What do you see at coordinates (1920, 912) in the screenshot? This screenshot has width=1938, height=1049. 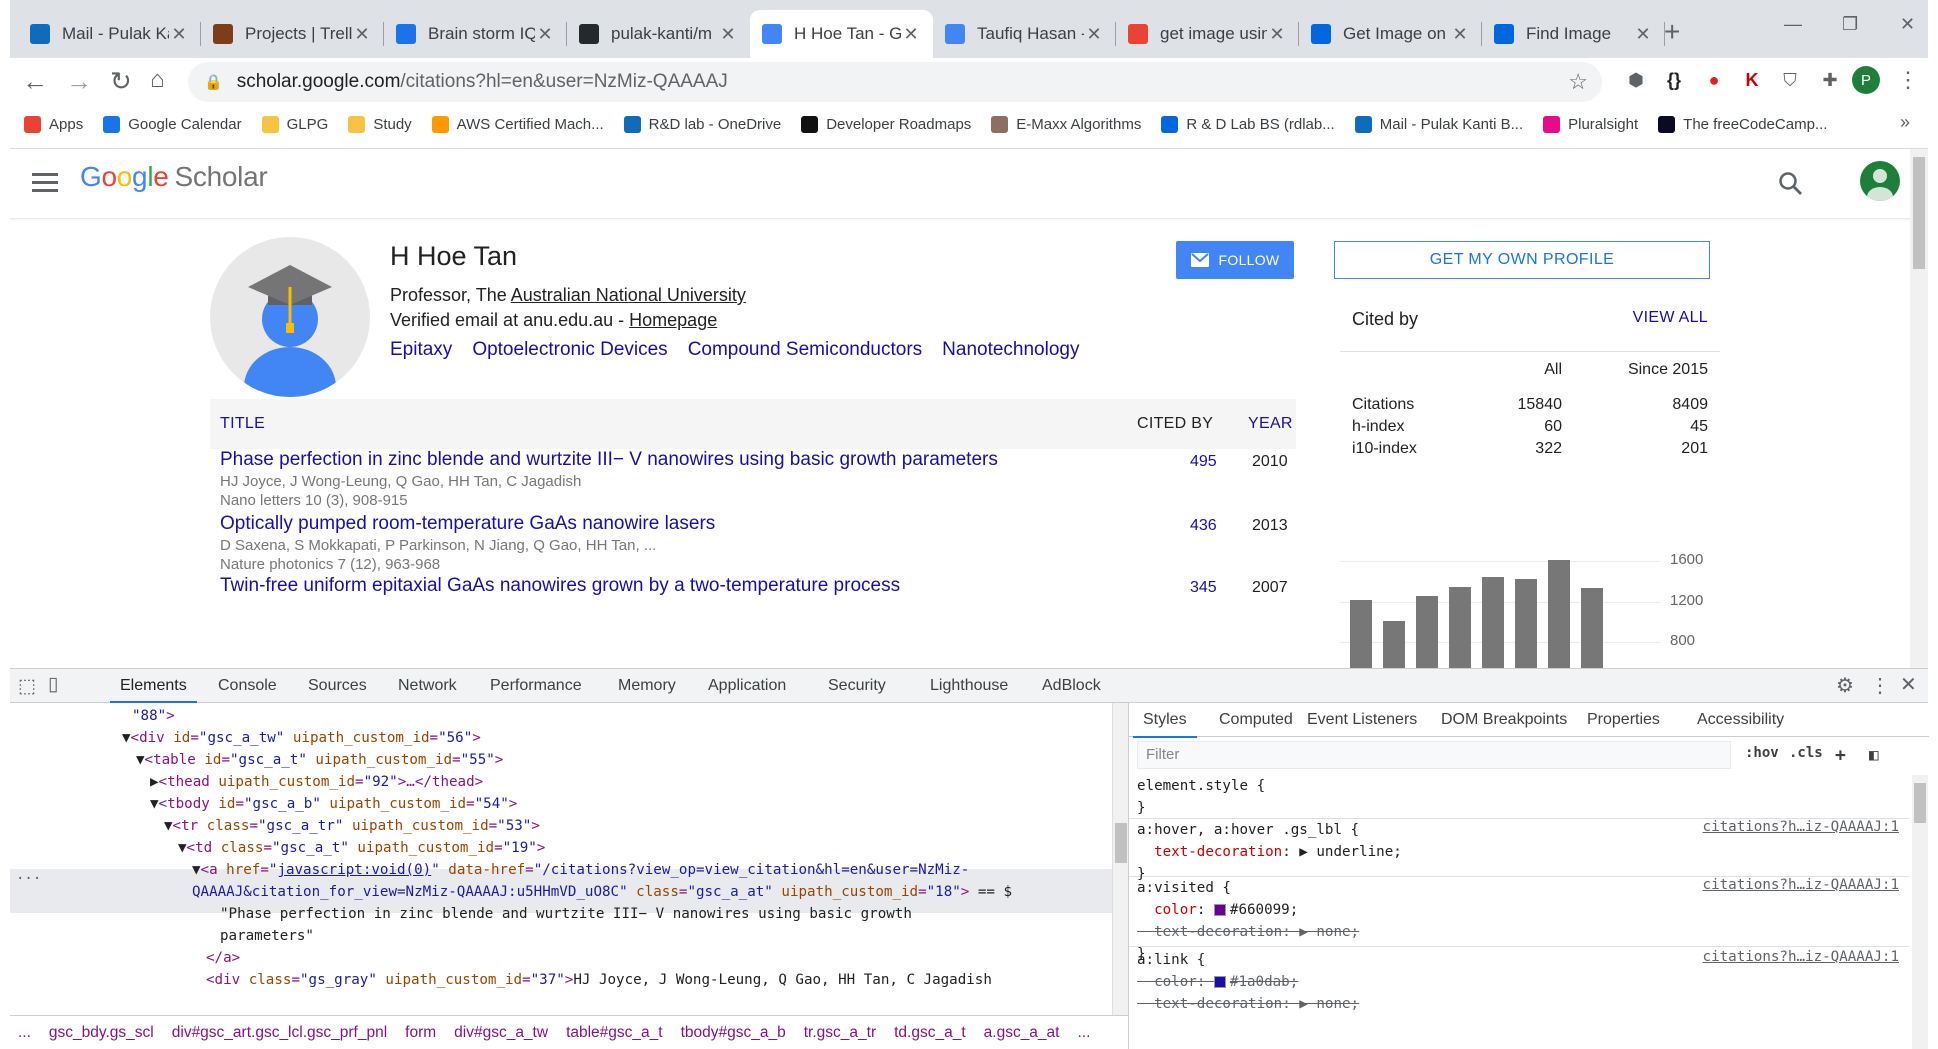 I see `styles-scrollbar` at bounding box center [1920, 912].